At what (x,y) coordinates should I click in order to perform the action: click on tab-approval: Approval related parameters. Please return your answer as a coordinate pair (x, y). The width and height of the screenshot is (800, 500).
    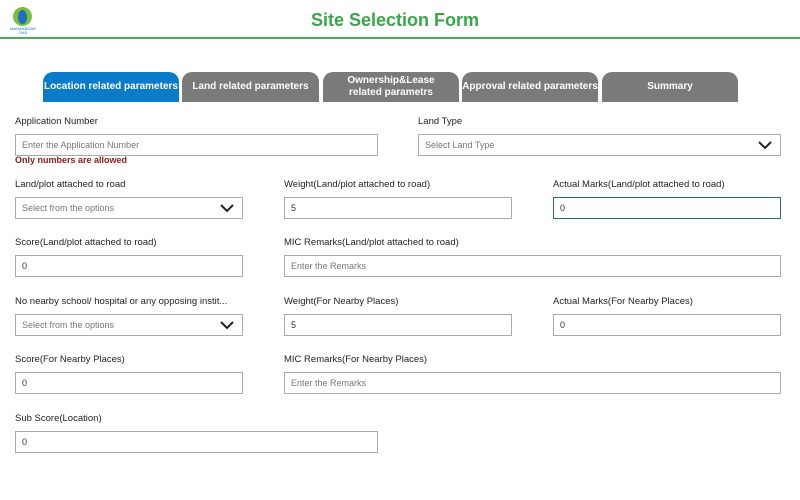
    Looking at the image, I should click on (530, 87).